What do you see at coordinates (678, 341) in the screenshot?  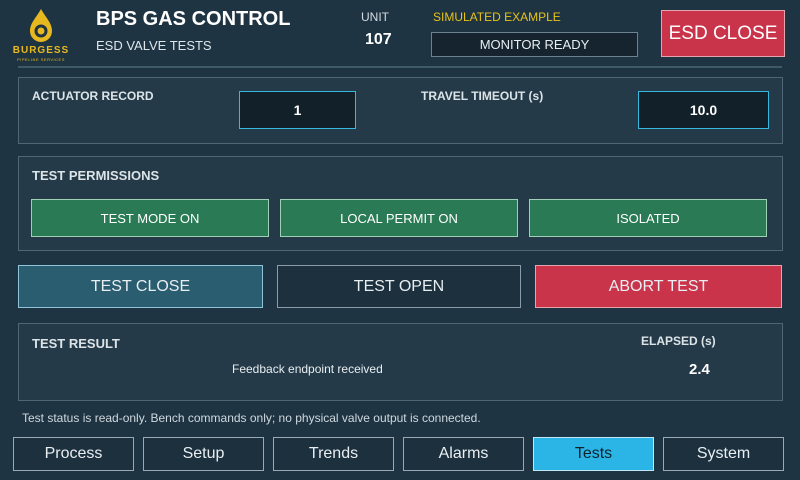 I see `elapsed-label: ELAPSED (s)` at bounding box center [678, 341].